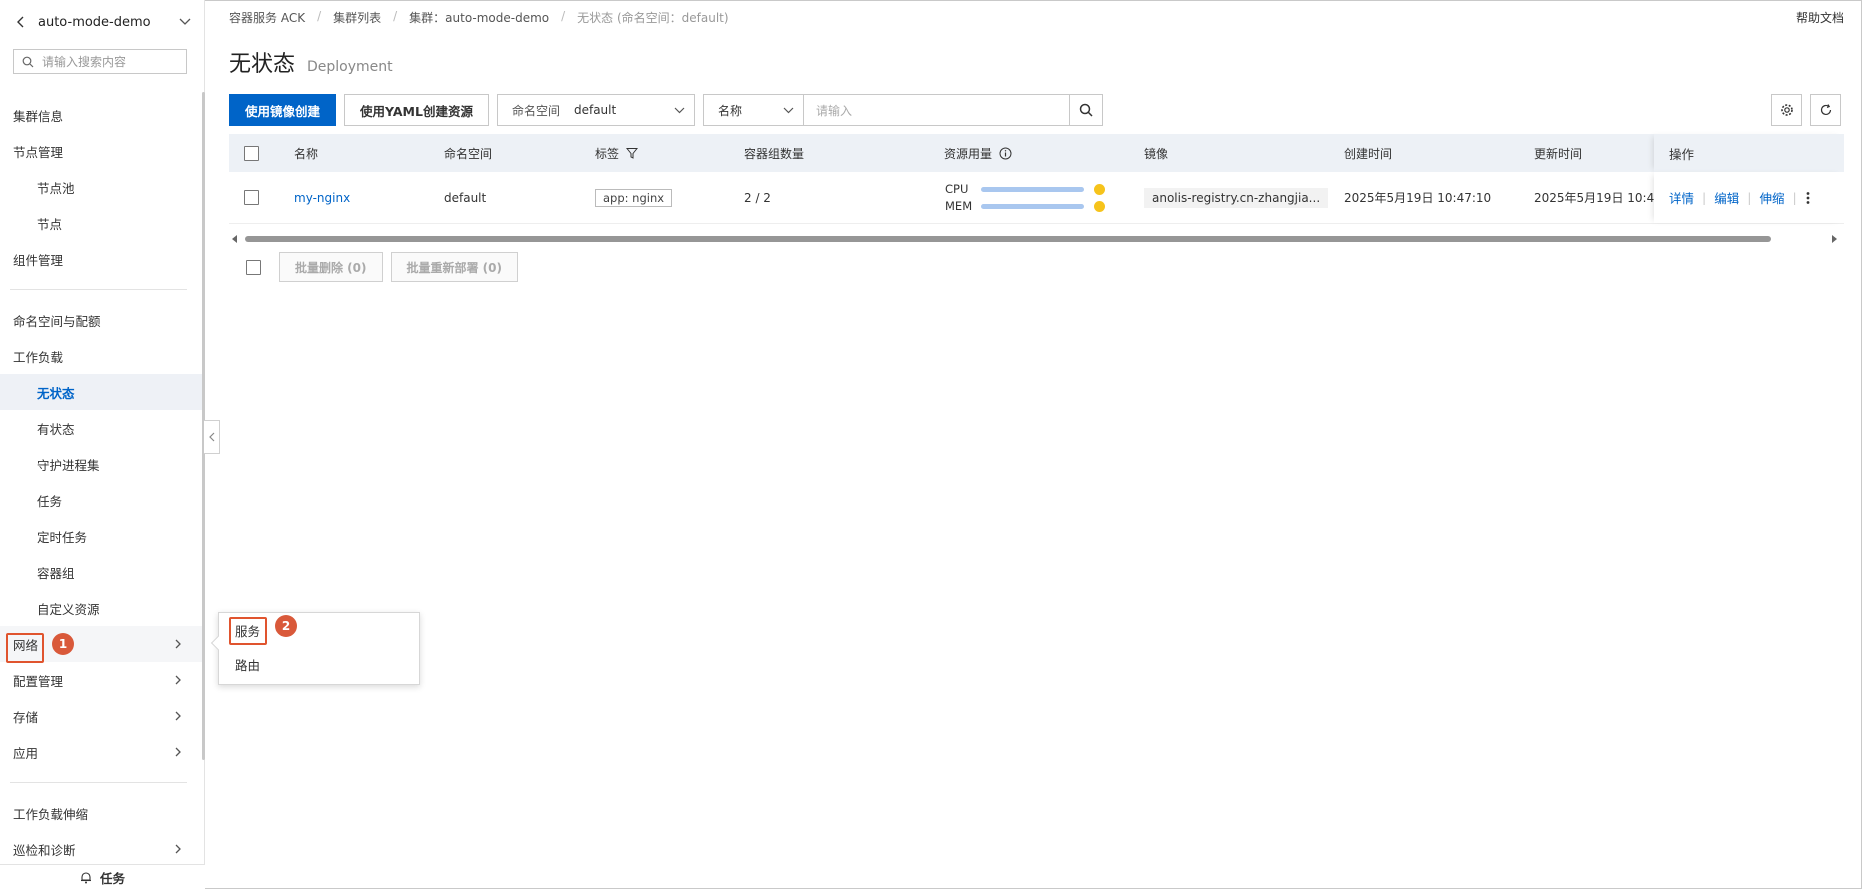 This screenshot has width=1862, height=889. Describe the element at coordinates (311, 62) in the screenshot. I see `page-title: 无状态 Deployment` at that location.